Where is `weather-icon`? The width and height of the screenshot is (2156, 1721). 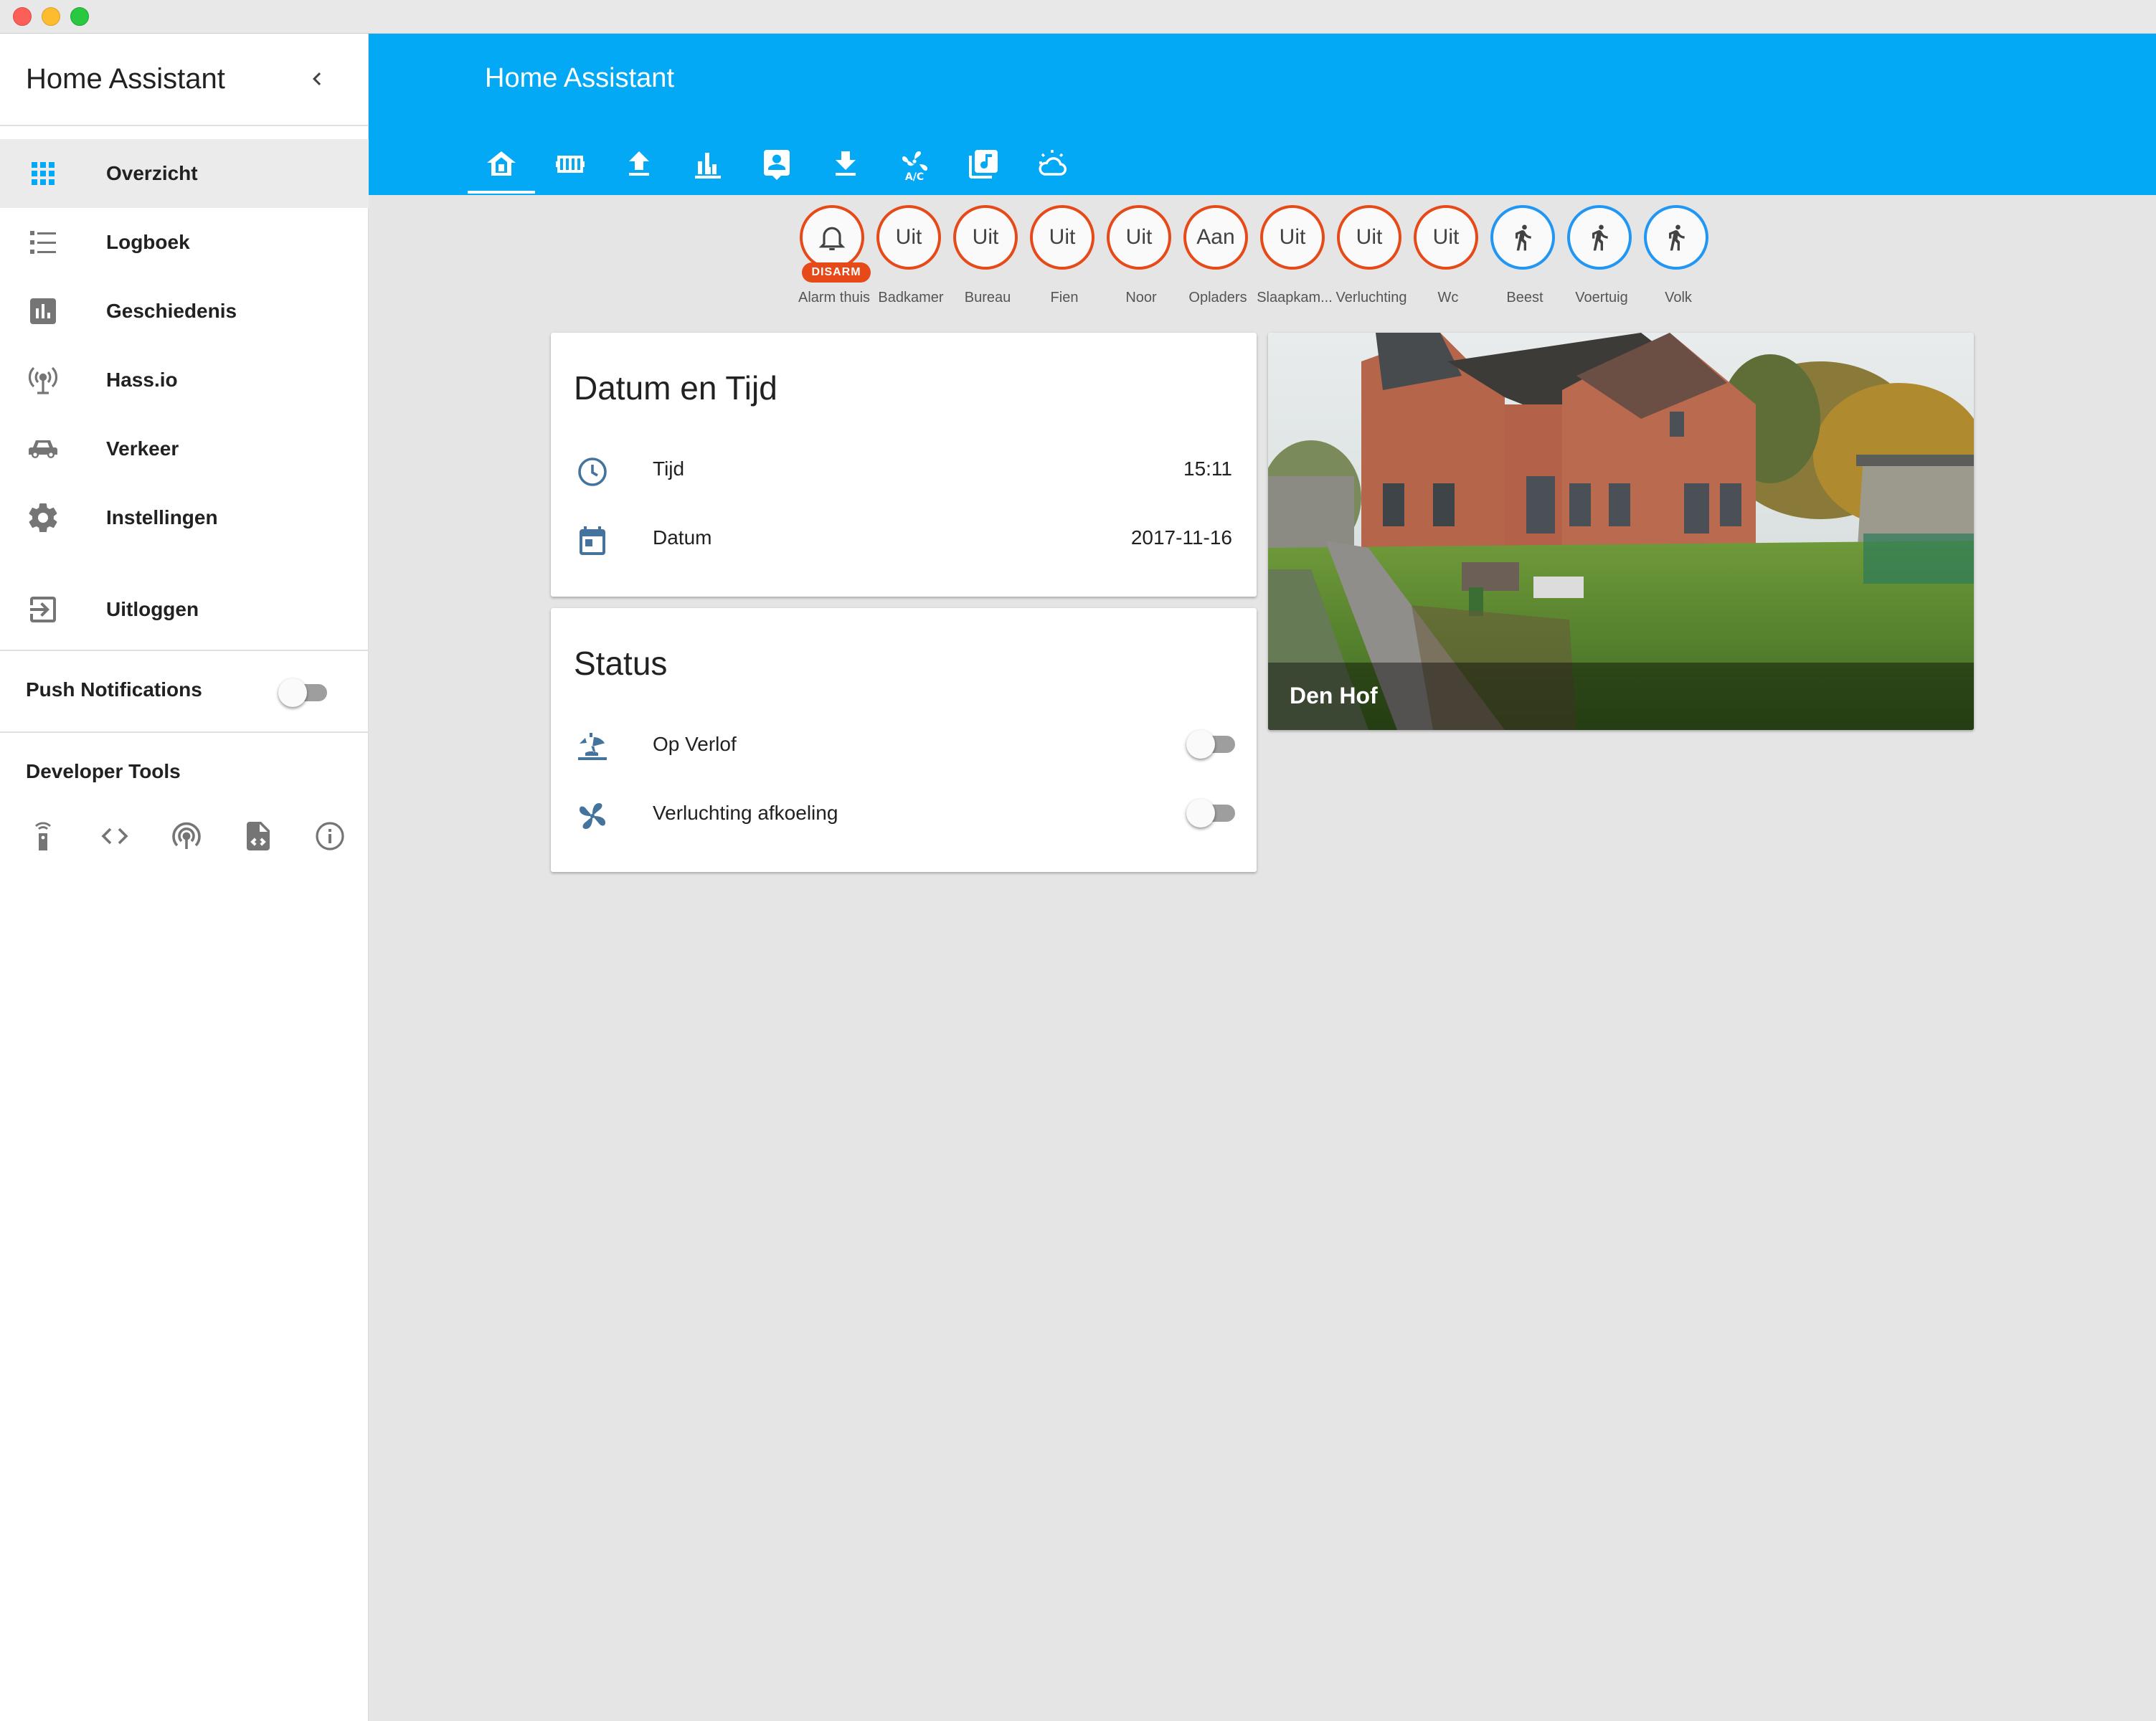
weather-icon is located at coordinates (1053, 163).